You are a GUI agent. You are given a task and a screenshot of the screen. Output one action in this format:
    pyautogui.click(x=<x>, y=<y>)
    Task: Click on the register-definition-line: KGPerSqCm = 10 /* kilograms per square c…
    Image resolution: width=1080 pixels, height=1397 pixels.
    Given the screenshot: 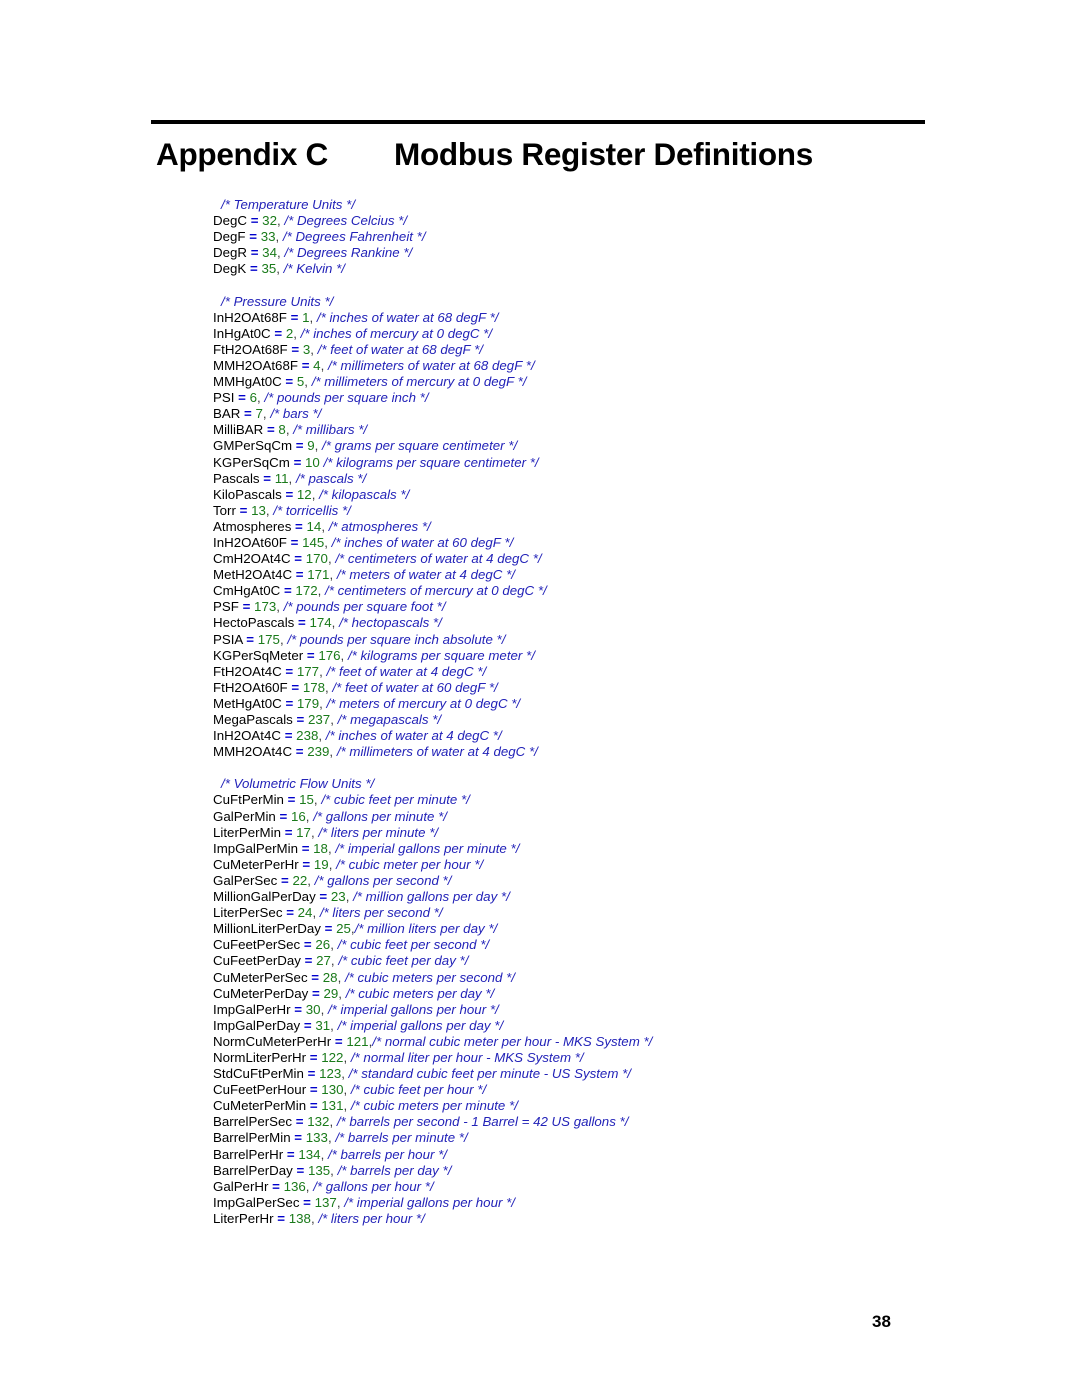 What is the action you would take?
    pyautogui.click(x=613, y=463)
    